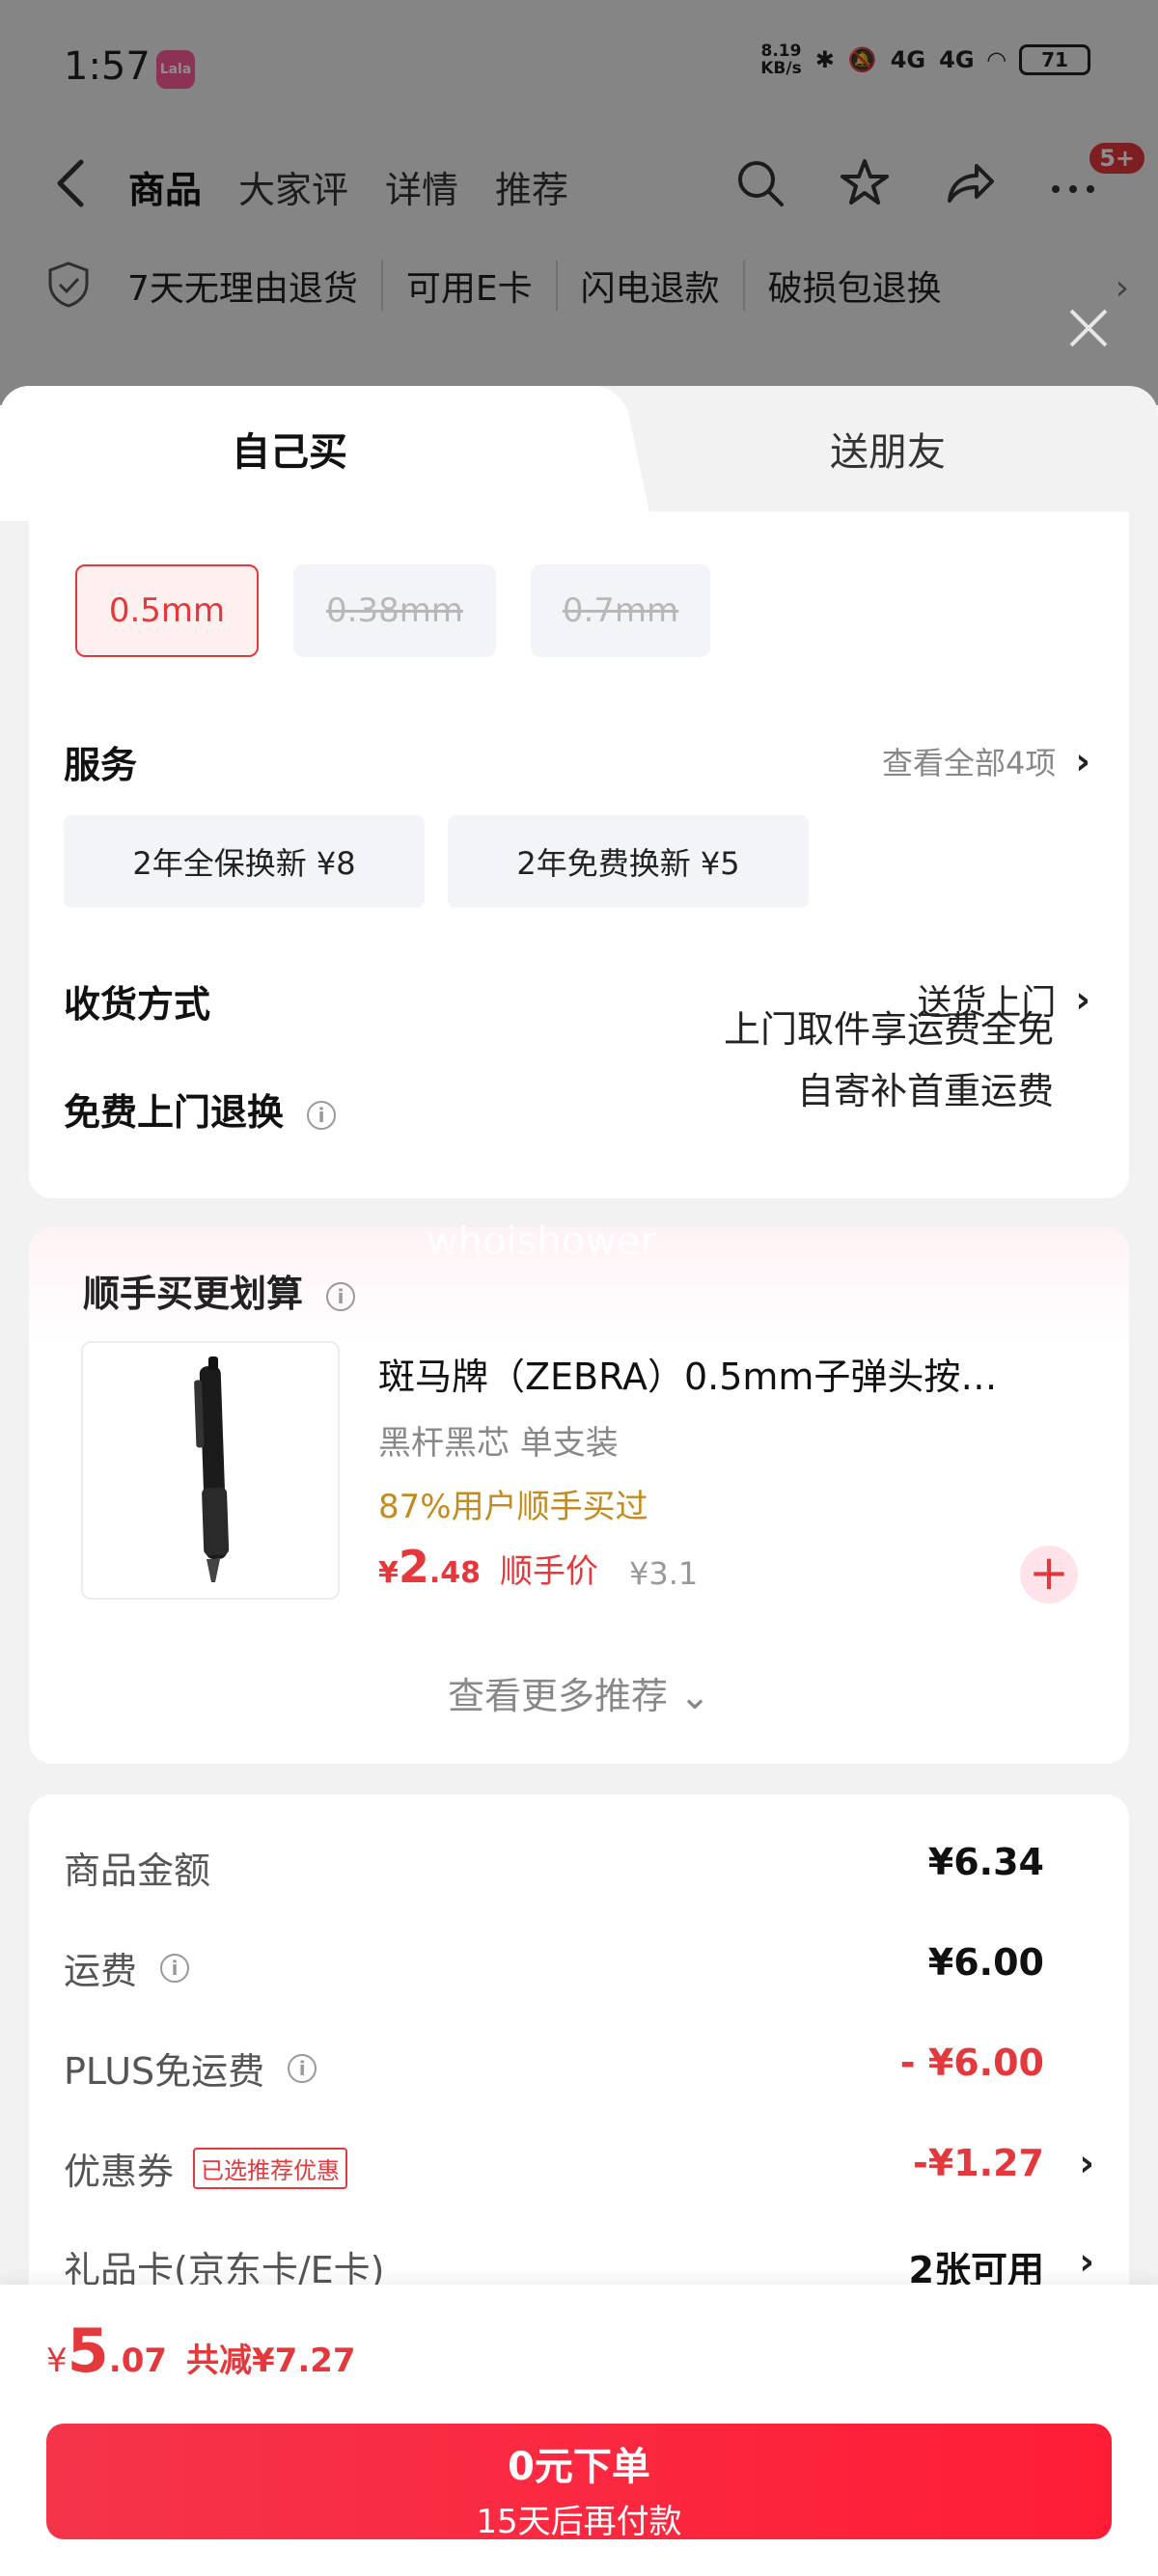 The width and height of the screenshot is (1158, 2576). What do you see at coordinates (554, 1966) in the screenshot?
I see `shipping-row: 运费 i ¥6.00` at bounding box center [554, 1966].